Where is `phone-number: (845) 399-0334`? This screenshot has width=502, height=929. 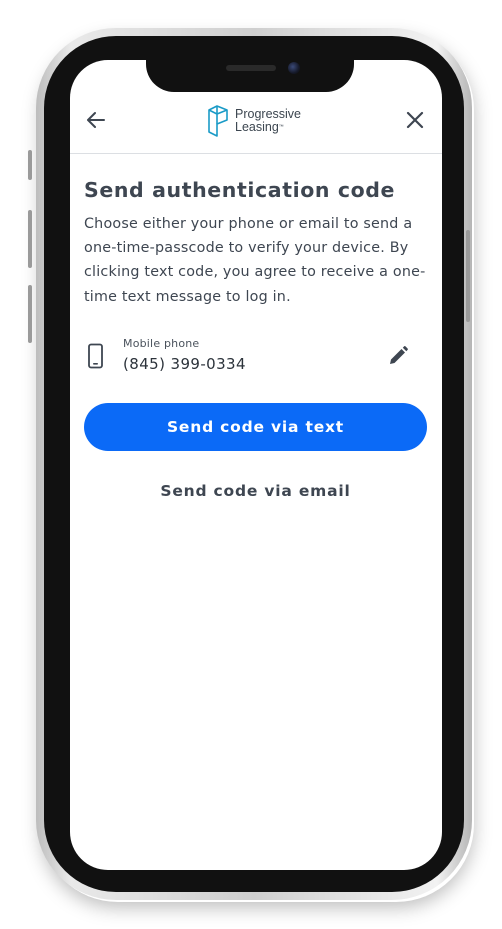 phone-number: (845) 399-0334 is located at coordinates (184, 364).